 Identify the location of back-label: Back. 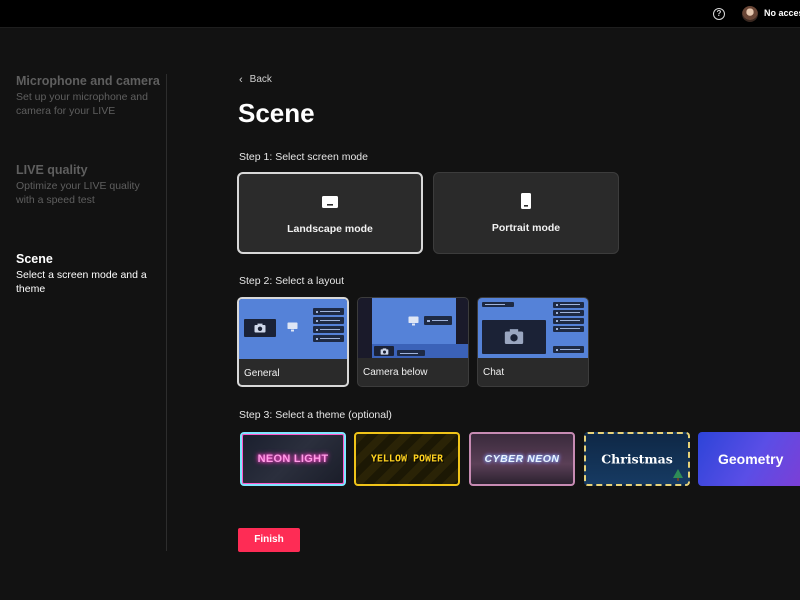
(260, 79).